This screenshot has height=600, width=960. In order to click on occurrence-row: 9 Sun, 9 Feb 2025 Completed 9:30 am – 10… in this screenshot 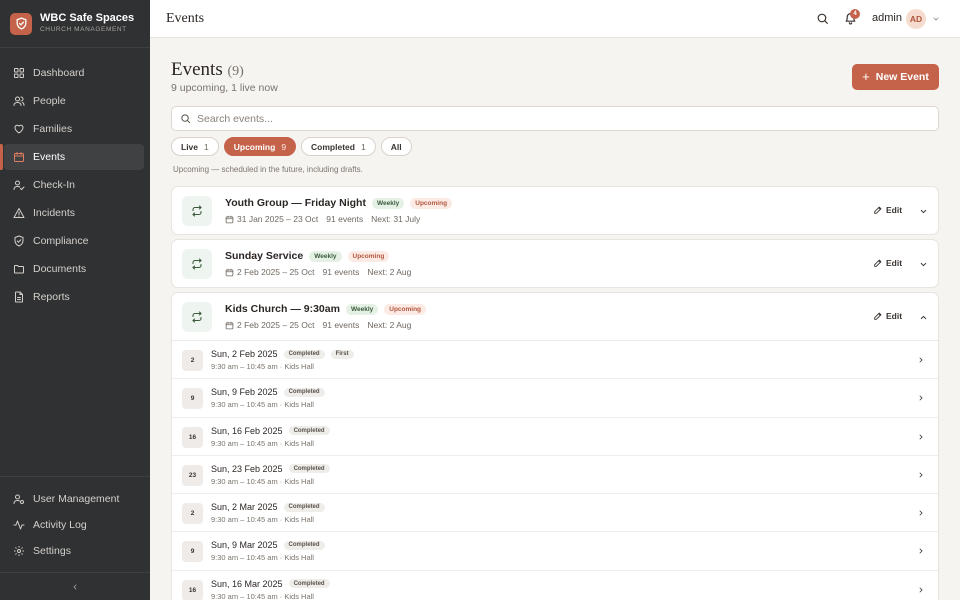, I will do `click(555, 398)`.